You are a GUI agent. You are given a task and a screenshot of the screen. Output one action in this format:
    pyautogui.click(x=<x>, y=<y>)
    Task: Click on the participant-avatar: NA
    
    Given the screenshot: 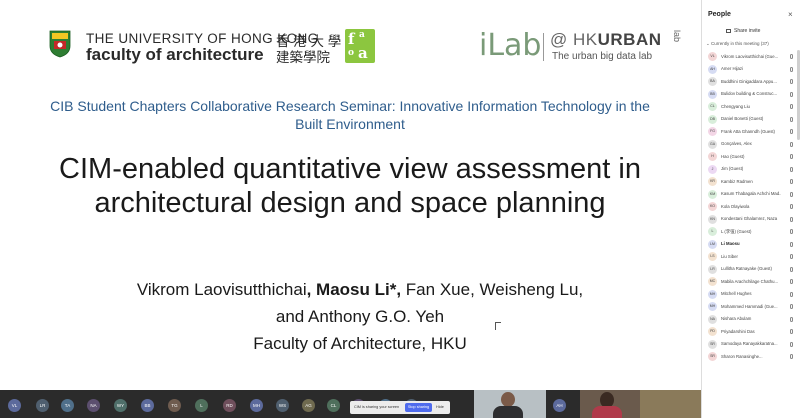 What is the action you would take?
    pyautogui.click(x=93, y=405)
    